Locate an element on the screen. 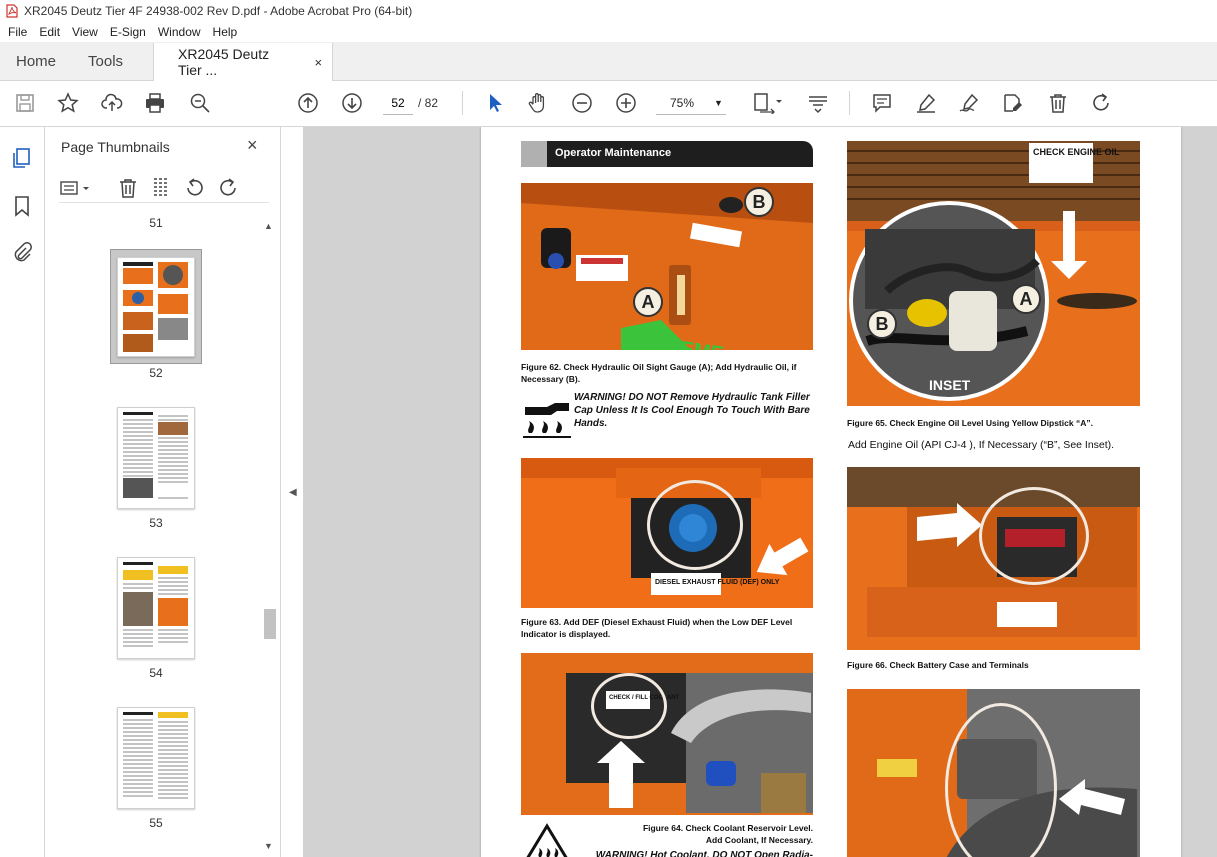 This screenshot has width=1217, height=857. hot-coolant-warning-icon is located at coordinates (547, 840).